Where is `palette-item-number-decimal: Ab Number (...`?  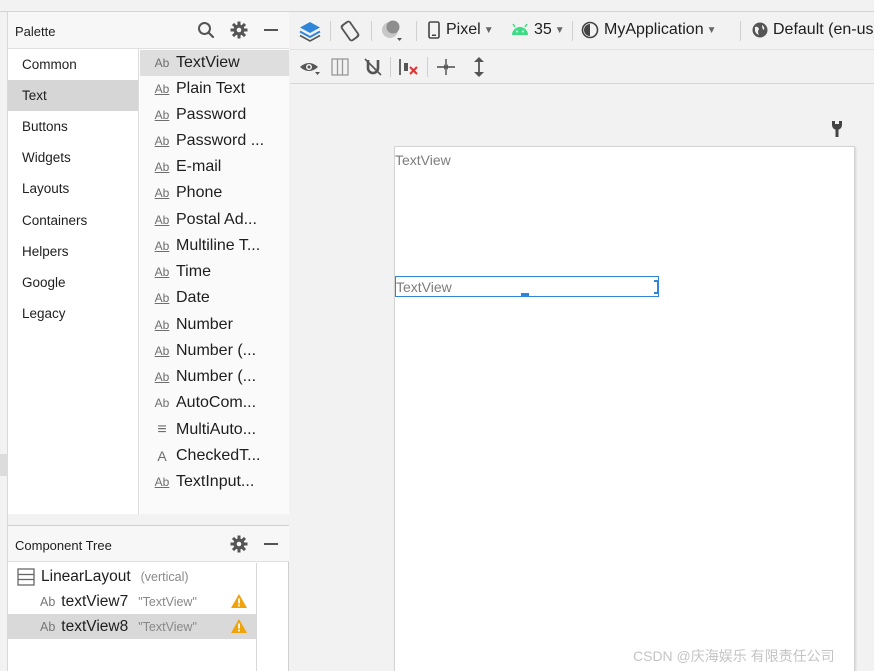 palette-item-number-decimal: Ab Number (... is located at coordinates (214, 377).